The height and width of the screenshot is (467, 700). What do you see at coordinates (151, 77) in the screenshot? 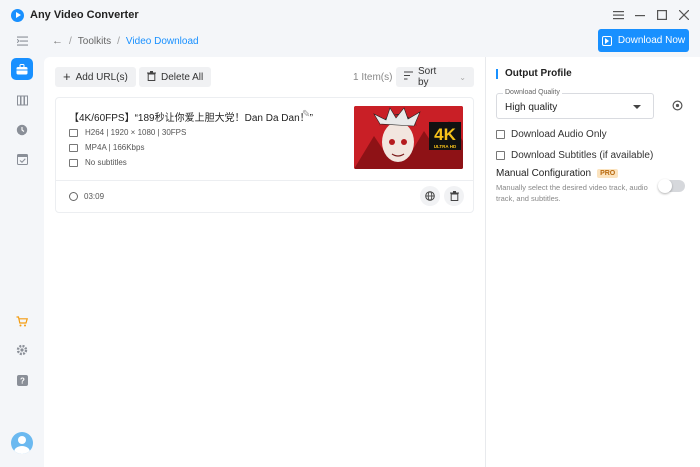
I see `trash-icon` at bounding box center [151, 77].